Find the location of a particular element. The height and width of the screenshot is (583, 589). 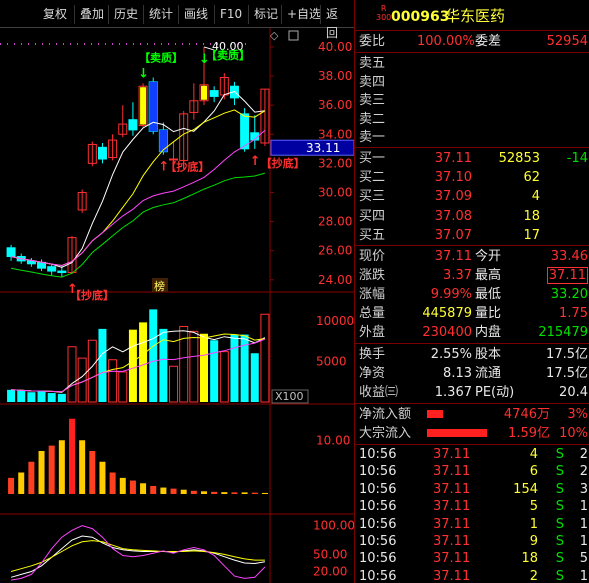

volume-tick-label: 10000 is located at coordinates (335, 321).